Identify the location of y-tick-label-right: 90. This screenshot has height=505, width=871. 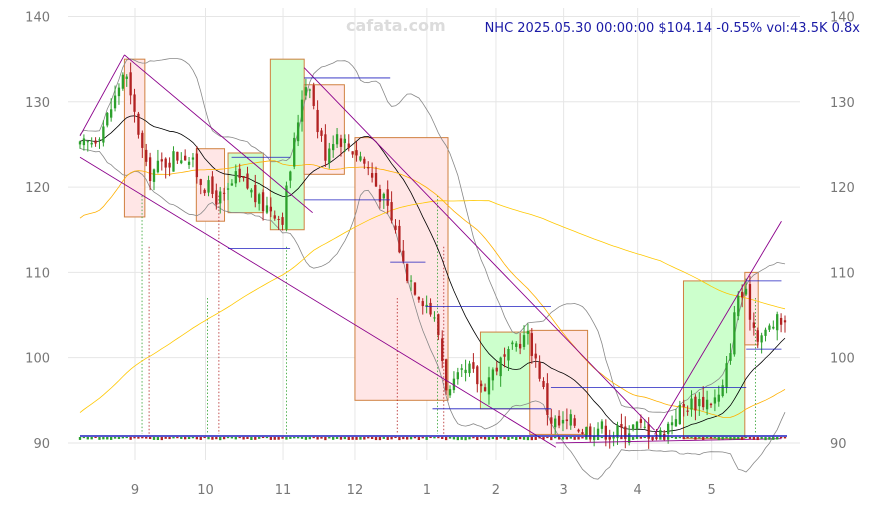
(838, 444).